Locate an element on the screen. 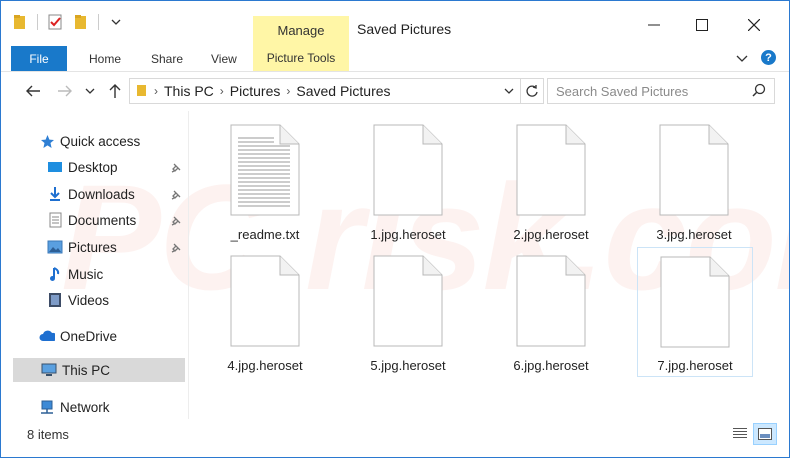 This screenshot has width=790, height=458. breadcrumb-saved-pictures: Saved Pictures is located at coordinates (343, 91).